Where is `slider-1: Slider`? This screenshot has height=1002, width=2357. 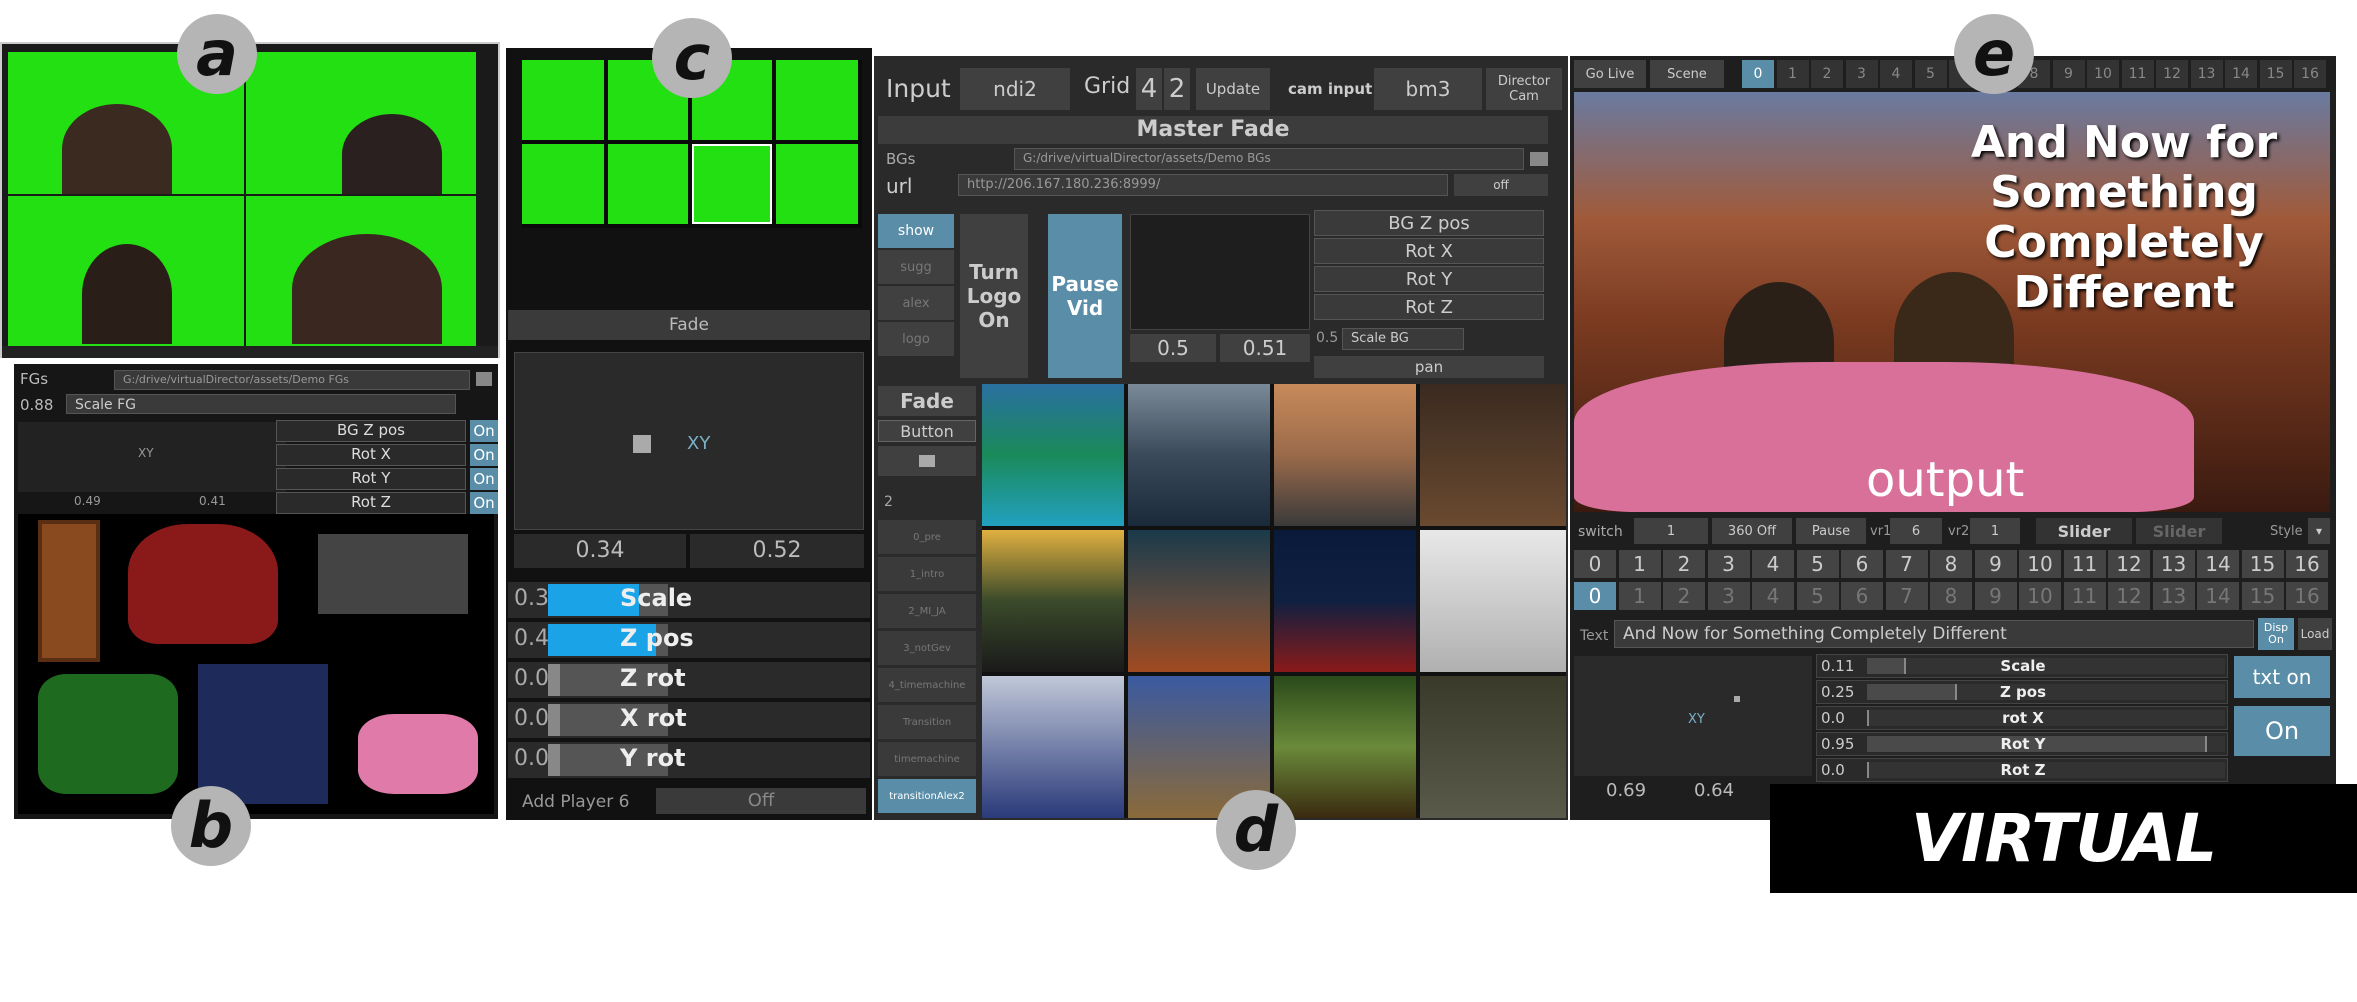
slider-1: Slider is located at coordinates (2084, 531).